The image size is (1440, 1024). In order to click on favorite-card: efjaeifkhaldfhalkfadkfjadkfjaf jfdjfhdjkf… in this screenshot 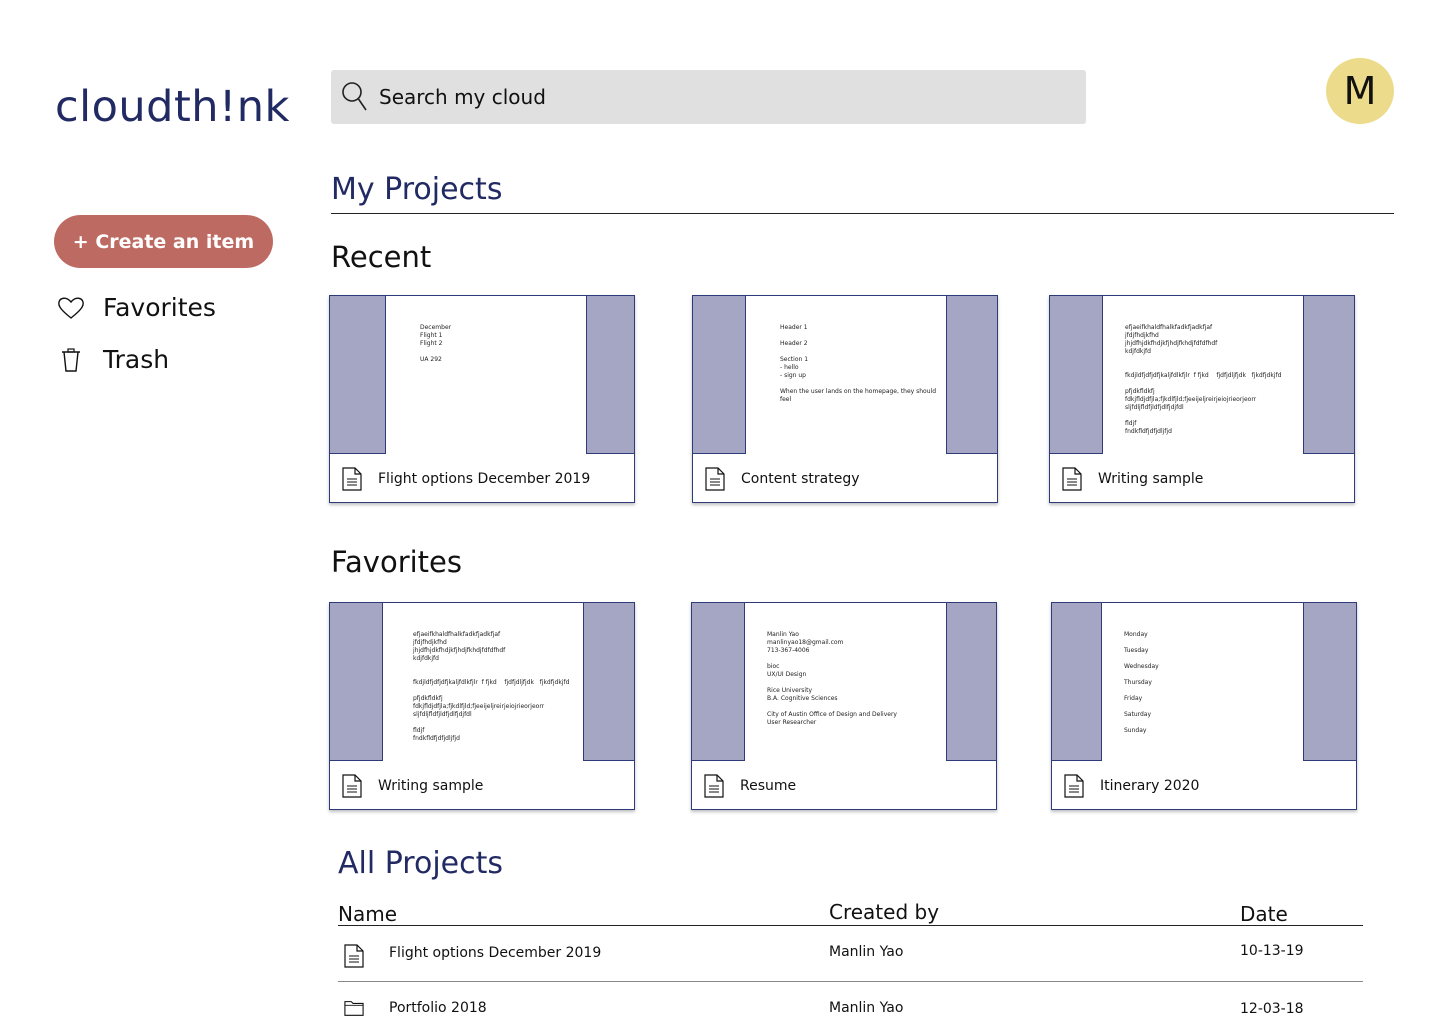, I will do `click(482, 706)`.